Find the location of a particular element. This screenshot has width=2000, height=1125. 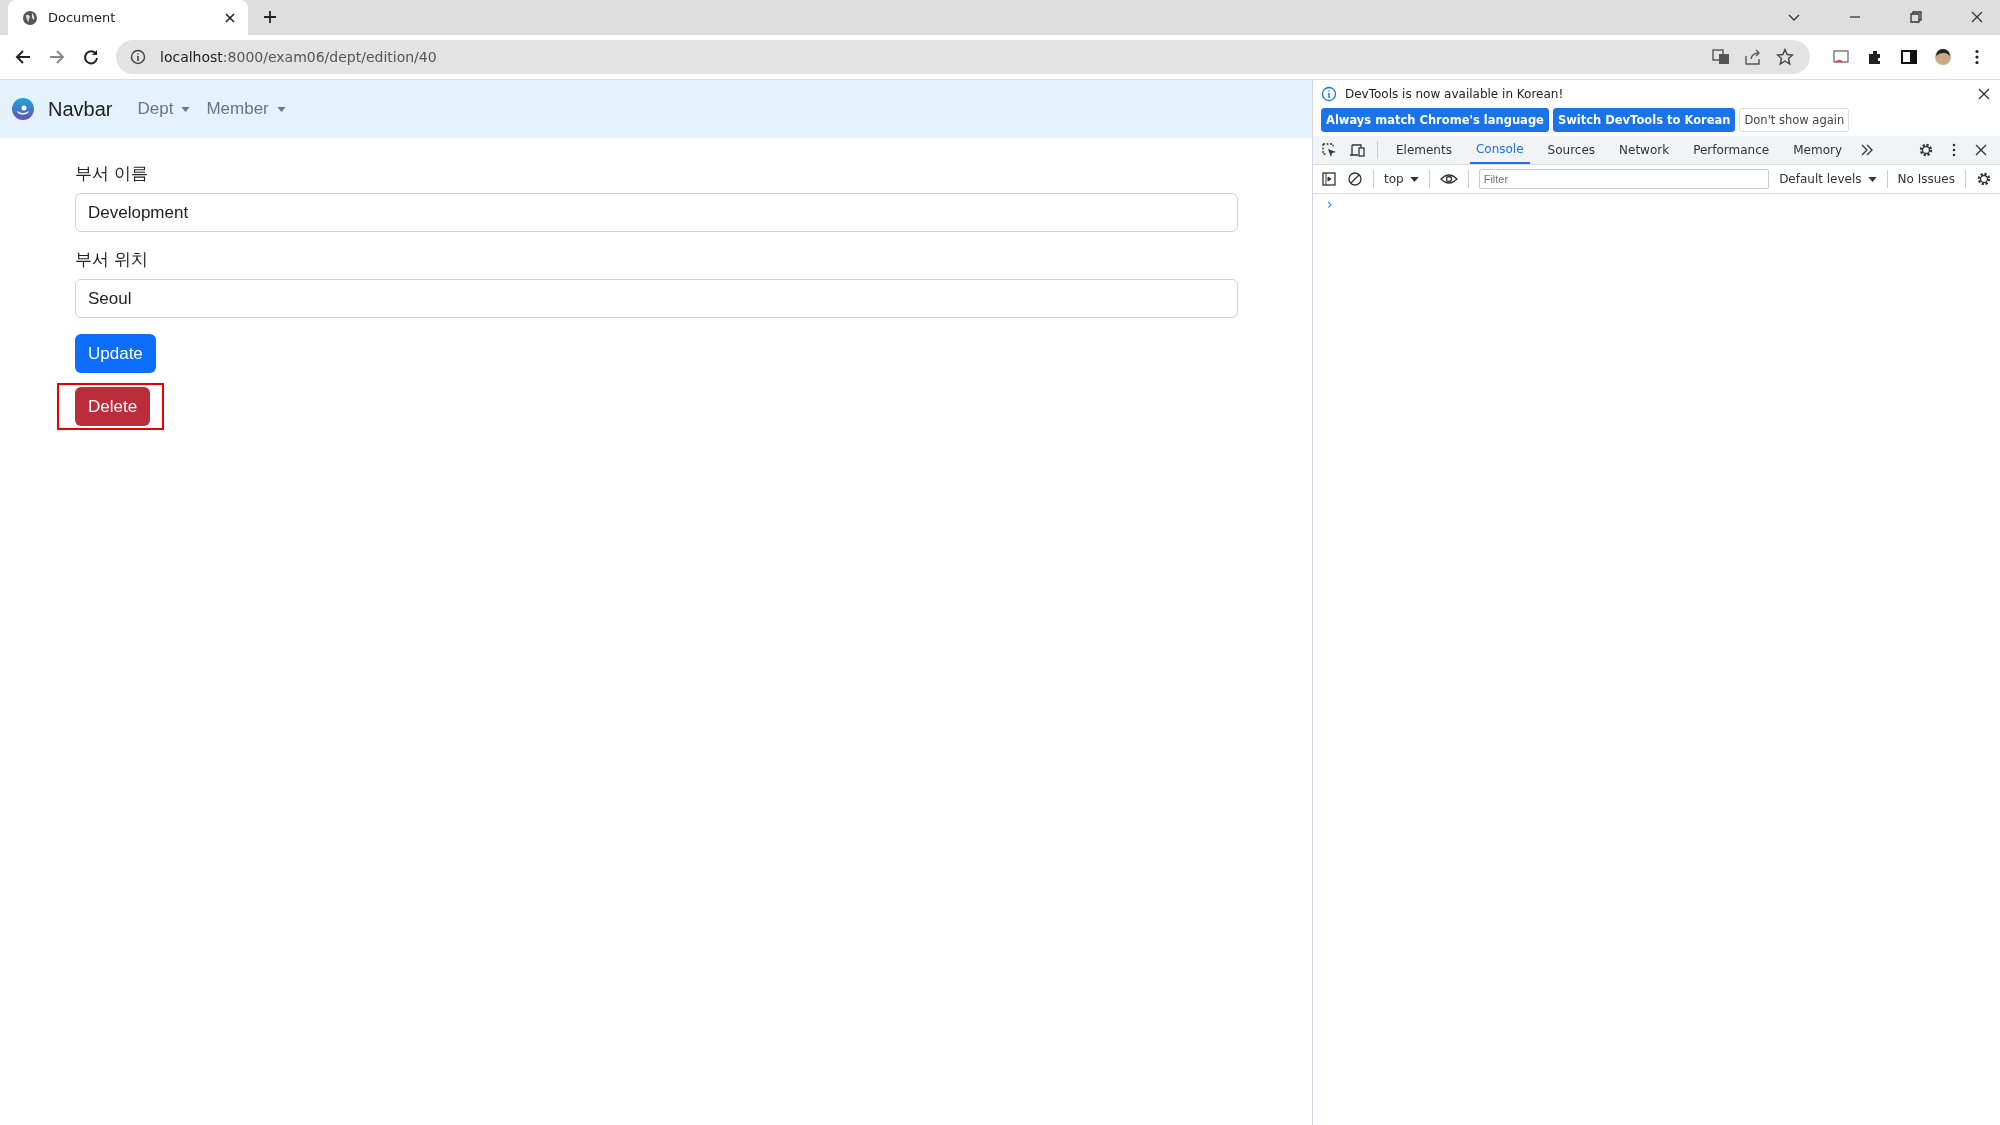

notice-button: Don't show again is located at coordinates (1794, 120).